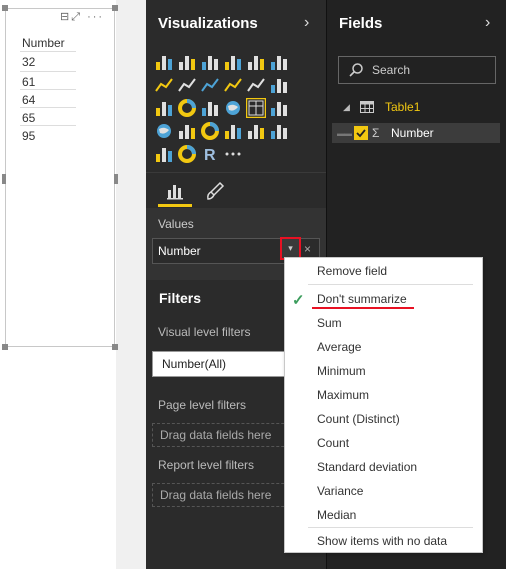 The height and width of the screenshot is (569, 506). What do you see at coordinates (187, 108) in the screenshot?
I see `pie-chart-icon` at bounding box center [187, 108].